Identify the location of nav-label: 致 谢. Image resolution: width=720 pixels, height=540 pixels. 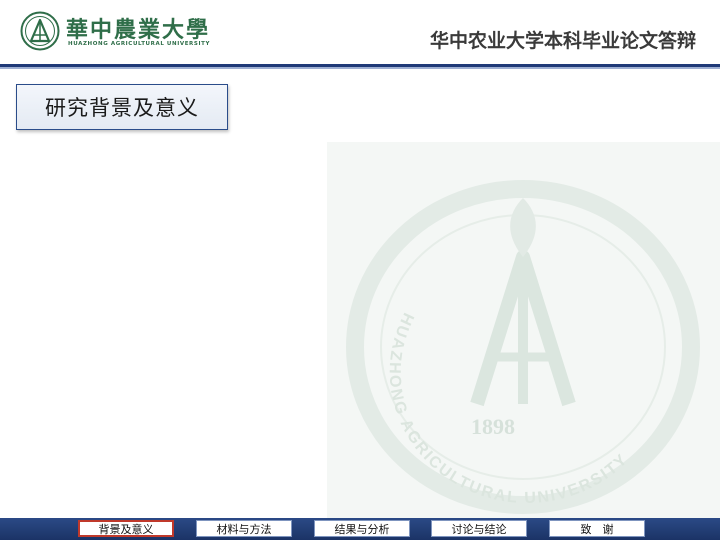
(597, 529).